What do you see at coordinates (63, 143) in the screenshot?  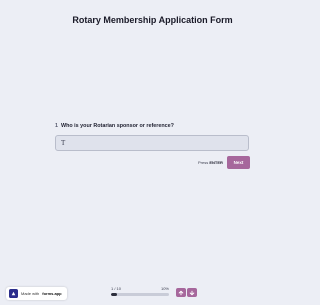 I see `text-type-icon: T` at bounding box center [63, 143].